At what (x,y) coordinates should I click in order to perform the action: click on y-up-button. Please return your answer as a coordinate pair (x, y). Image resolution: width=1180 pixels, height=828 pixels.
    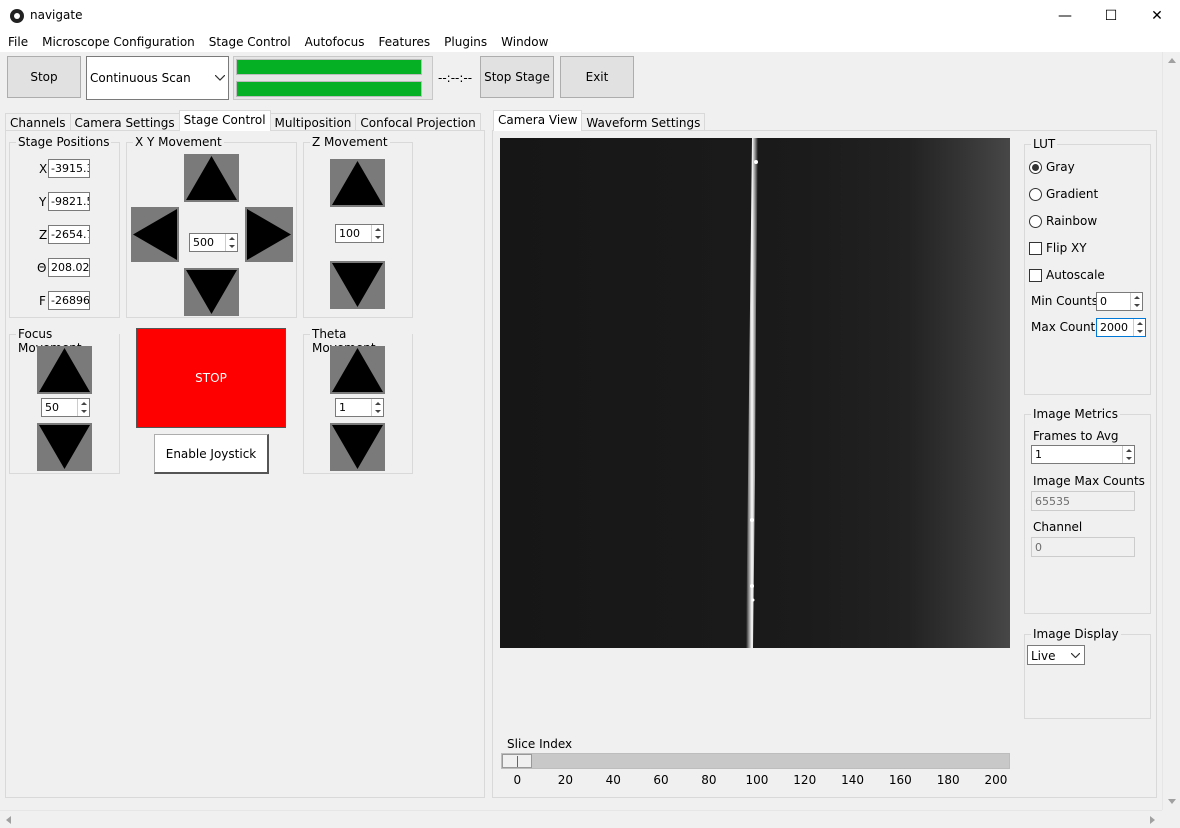
    Looking at the image, I should click on (211, 178).